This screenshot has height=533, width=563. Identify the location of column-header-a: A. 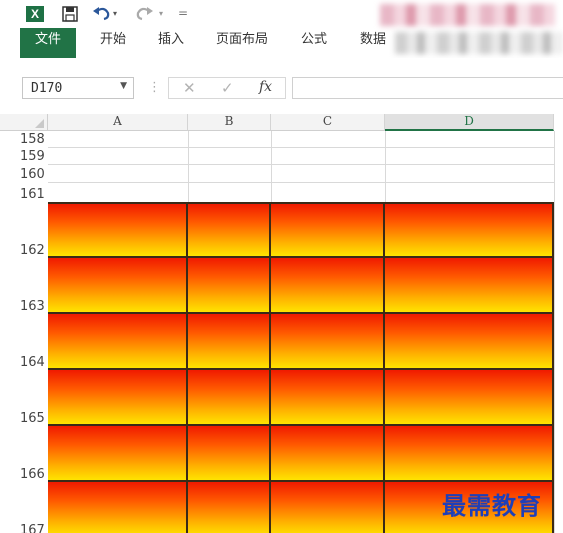
(118, 122).